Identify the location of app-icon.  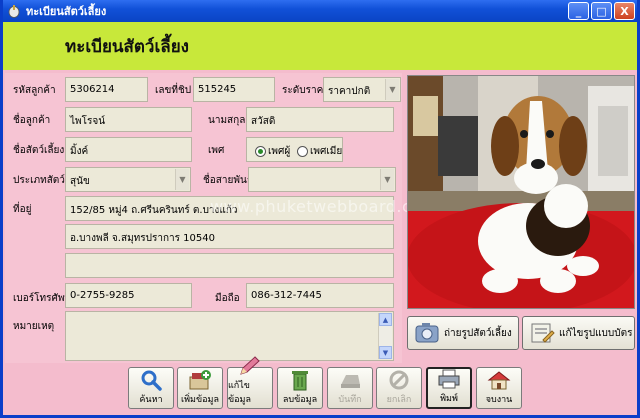
(14, 11).